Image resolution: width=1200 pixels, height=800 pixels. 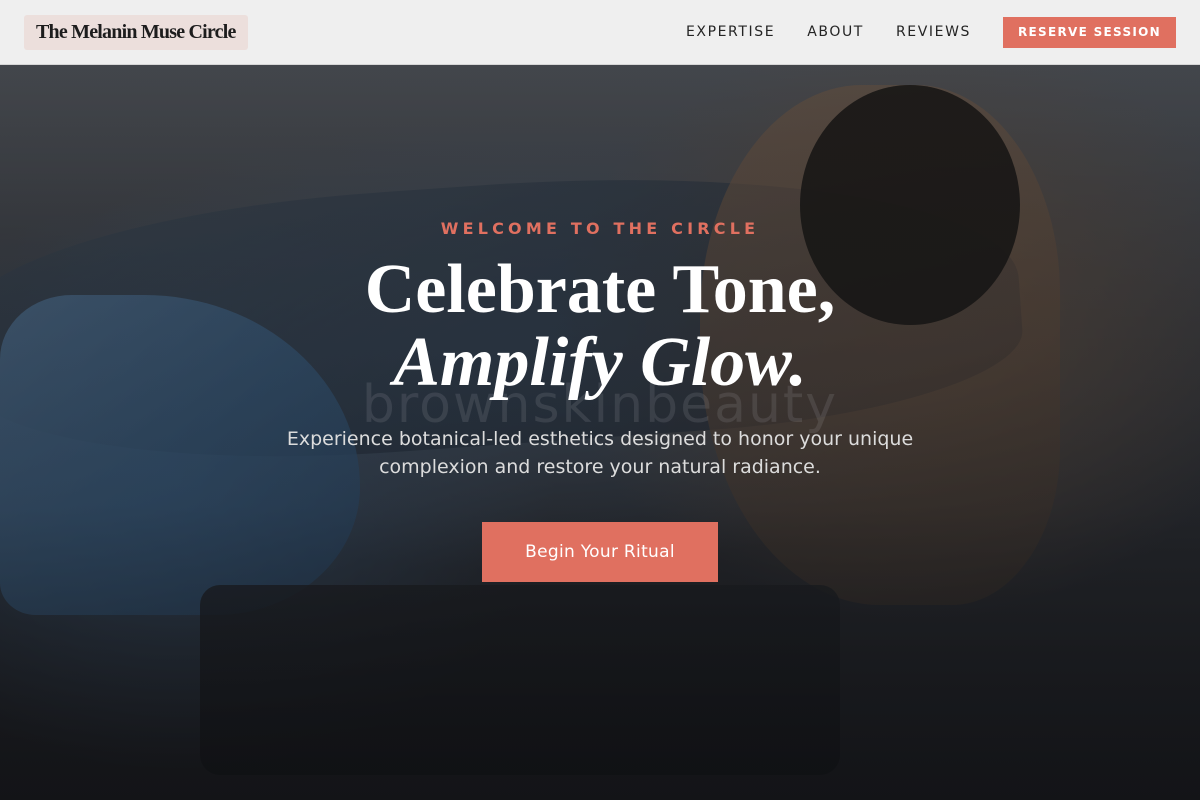 What do you see at coordinates (1089, 32) in the screenshot?
I see `reserve-session-button: RESERVE SESSION` at bounding box center [1089, 32].